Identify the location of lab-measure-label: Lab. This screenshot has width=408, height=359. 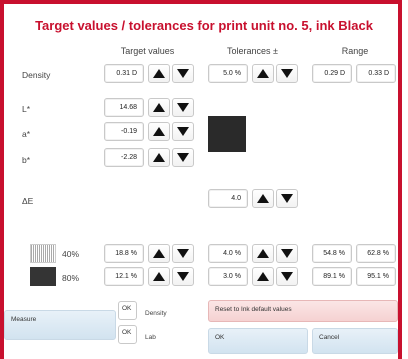
(150, 337).